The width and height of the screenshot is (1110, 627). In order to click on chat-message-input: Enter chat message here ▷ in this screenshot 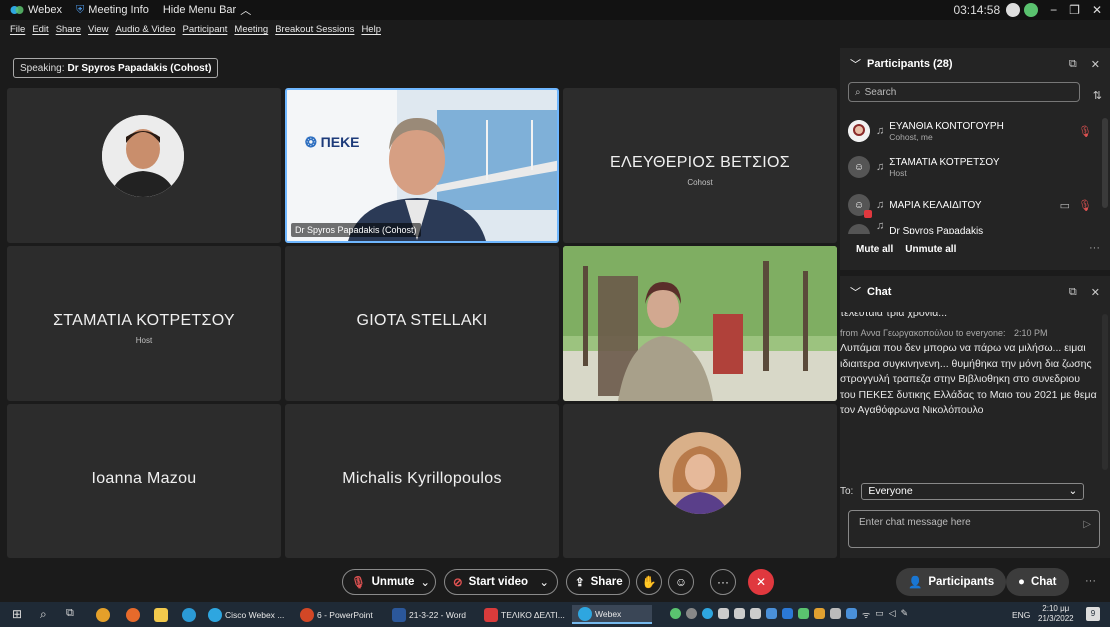, I will do `click(974, 529)`.